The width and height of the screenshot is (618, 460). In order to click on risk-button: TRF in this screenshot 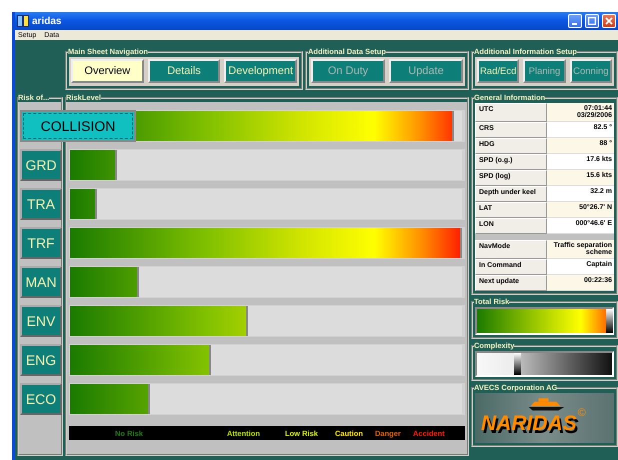, I will do `click(41, 243)`.